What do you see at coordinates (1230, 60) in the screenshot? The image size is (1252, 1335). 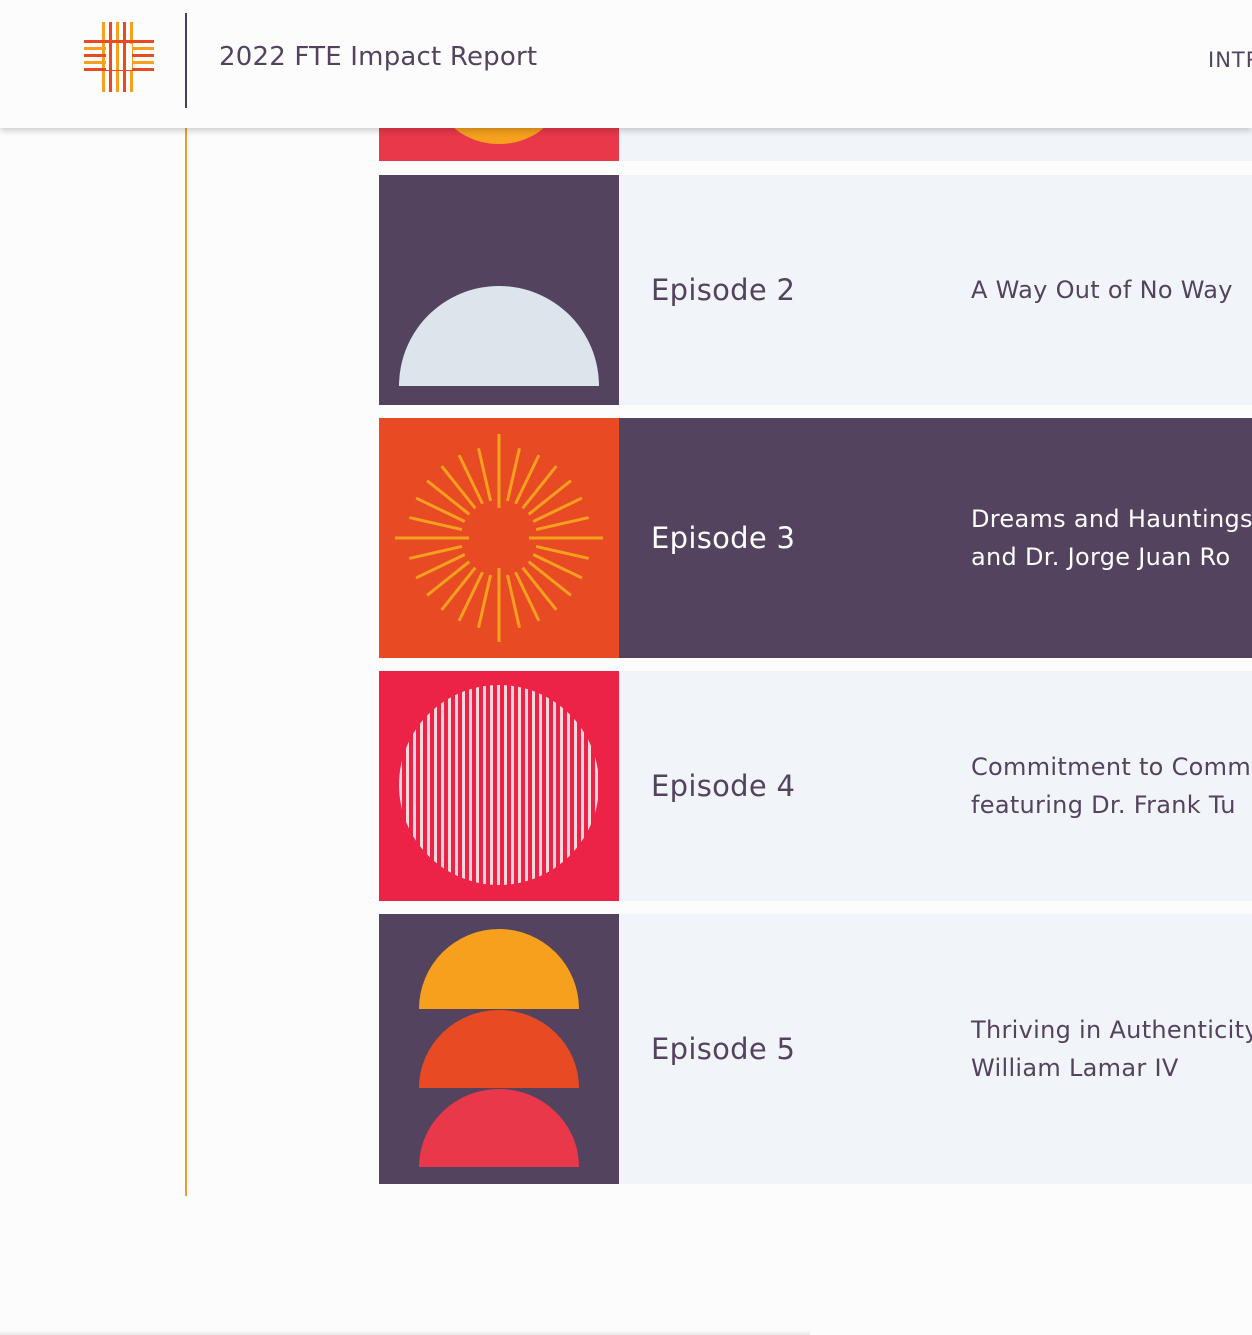 I see `nav-item-intro: INTR` at bounding box center [1230, 60].